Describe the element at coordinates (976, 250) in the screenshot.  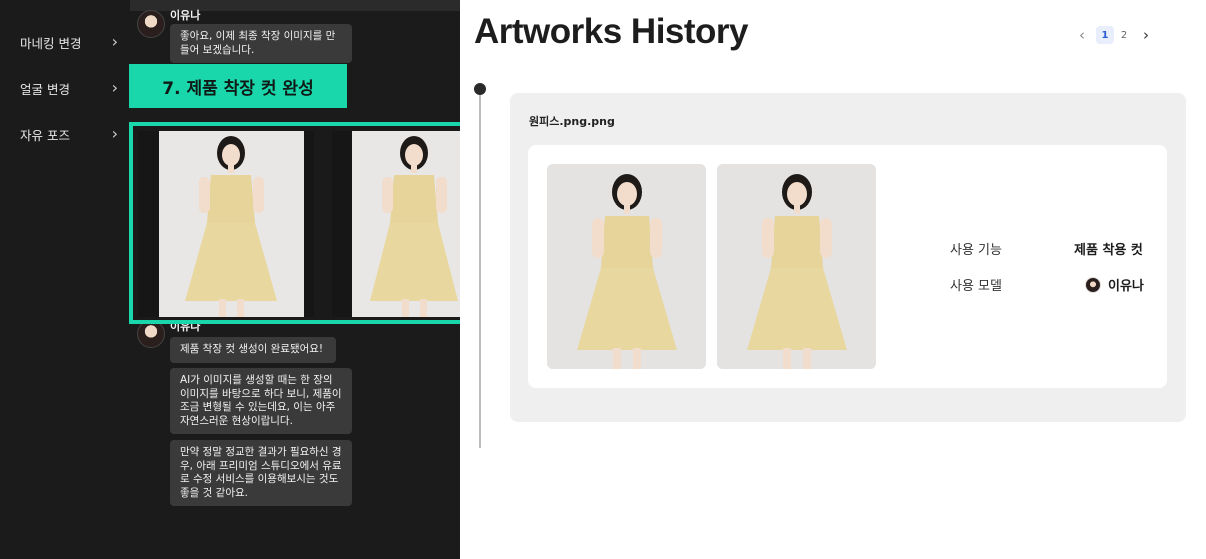
I see `meta-key-feature: 사용 기능` at that location.